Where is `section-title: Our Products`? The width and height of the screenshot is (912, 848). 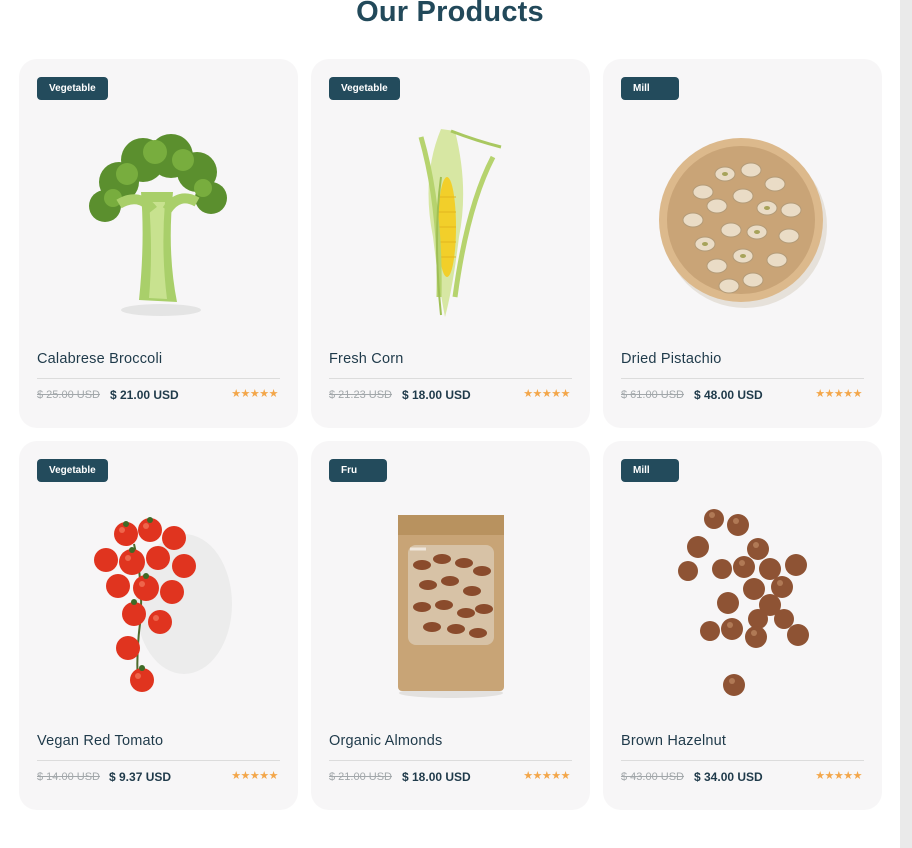
section-title: Our Products is located at coordinates (450, 14).